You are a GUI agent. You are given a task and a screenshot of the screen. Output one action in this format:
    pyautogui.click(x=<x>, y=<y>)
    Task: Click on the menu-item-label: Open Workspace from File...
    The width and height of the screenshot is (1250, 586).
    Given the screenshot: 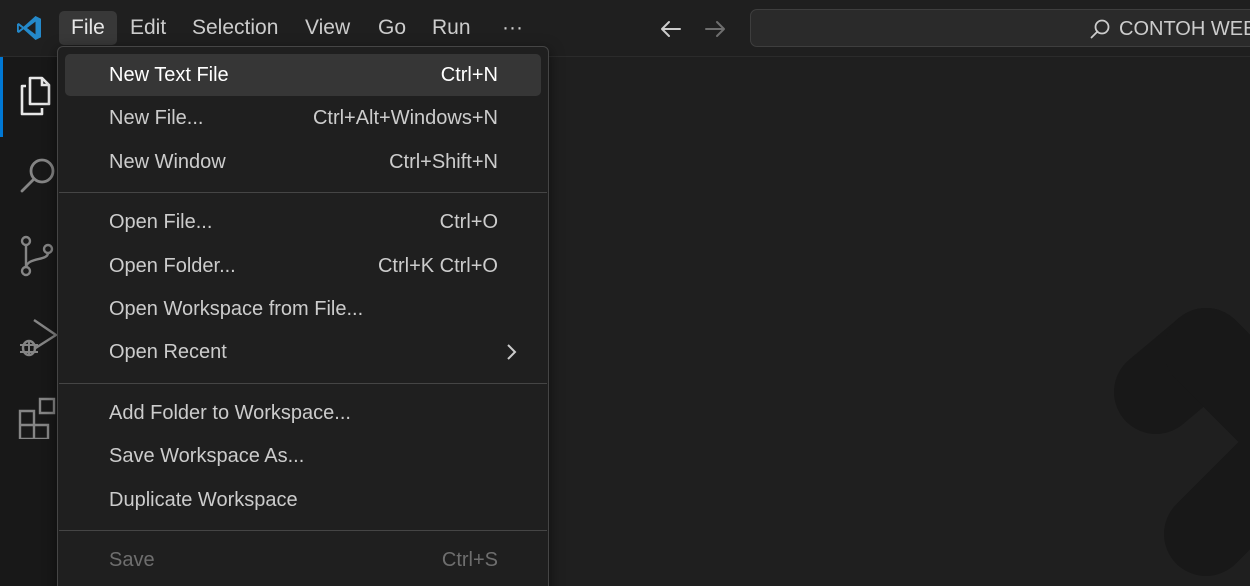 What is the action you would take?
    pyautogui.click(x=236, y=309)
    